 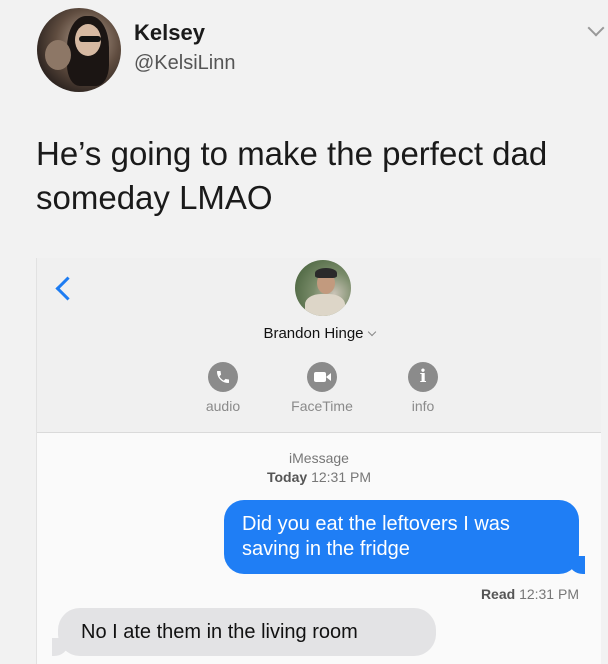 What do you see at coordinates (79, 50) in the screenshot?
I see `author-avatar` at bounding box center [79, 50].